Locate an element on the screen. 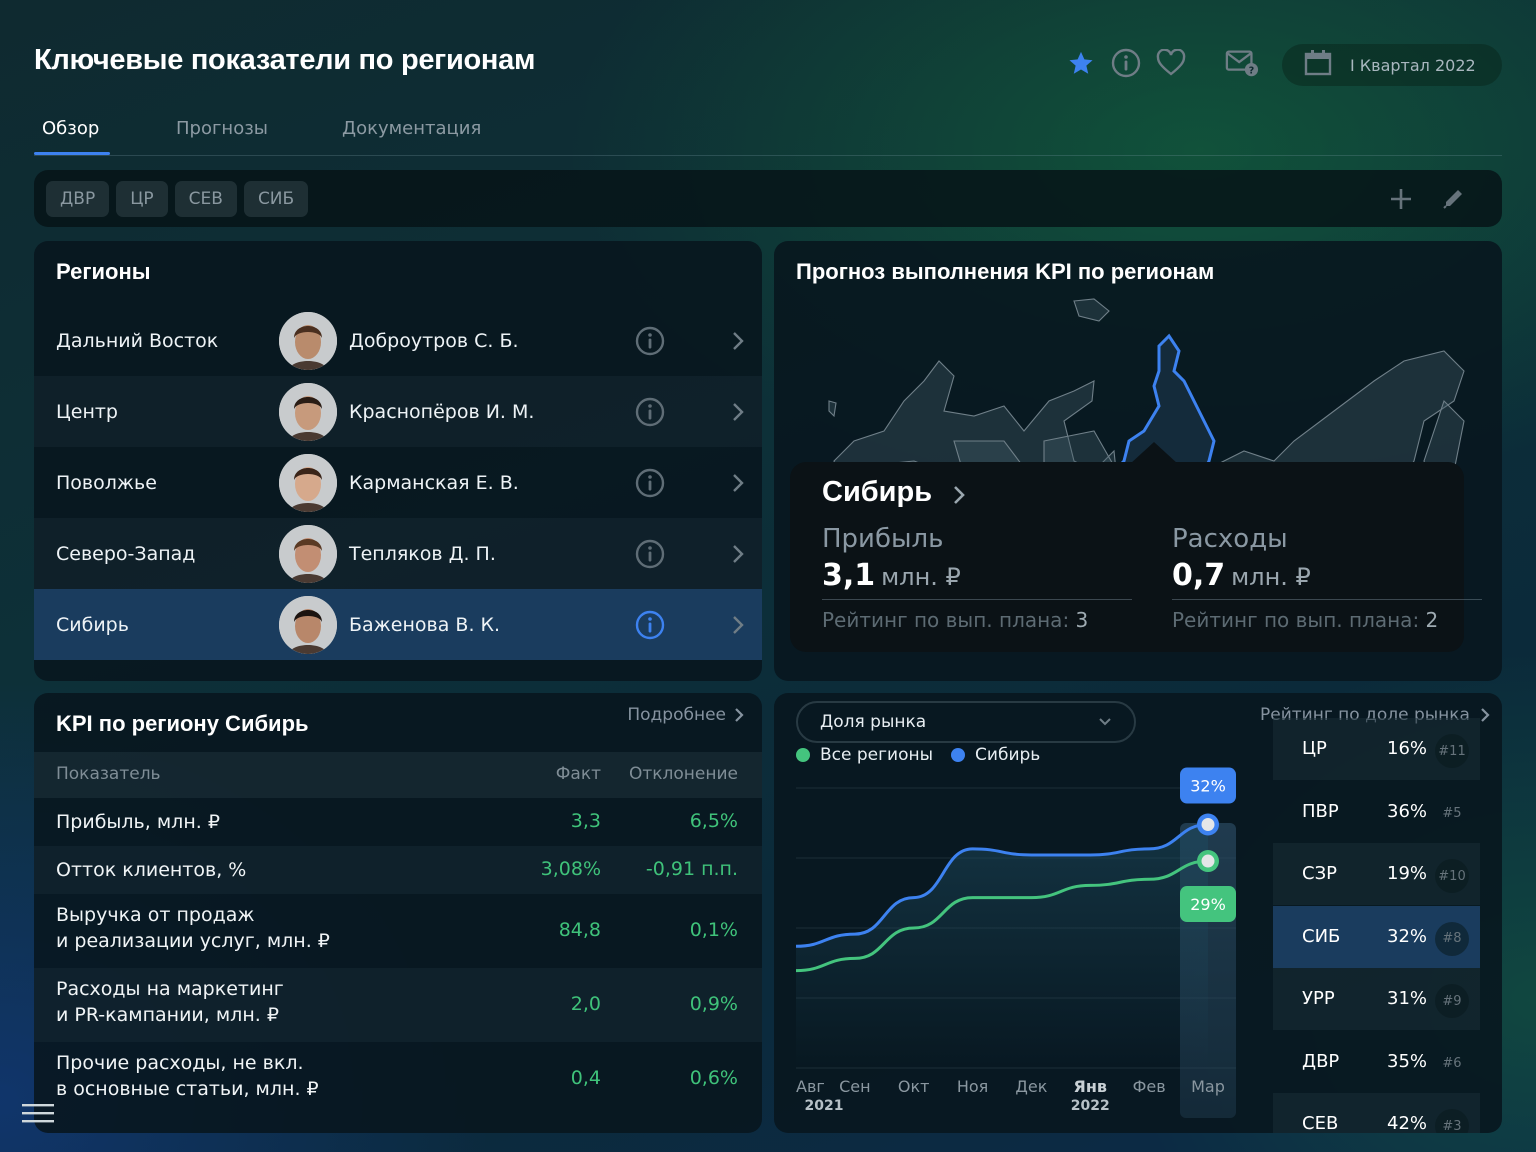 This screenshot has height=1152, width=1536. region-row: Сибирь Баженова В. К. is located at coordinates (398, 624).